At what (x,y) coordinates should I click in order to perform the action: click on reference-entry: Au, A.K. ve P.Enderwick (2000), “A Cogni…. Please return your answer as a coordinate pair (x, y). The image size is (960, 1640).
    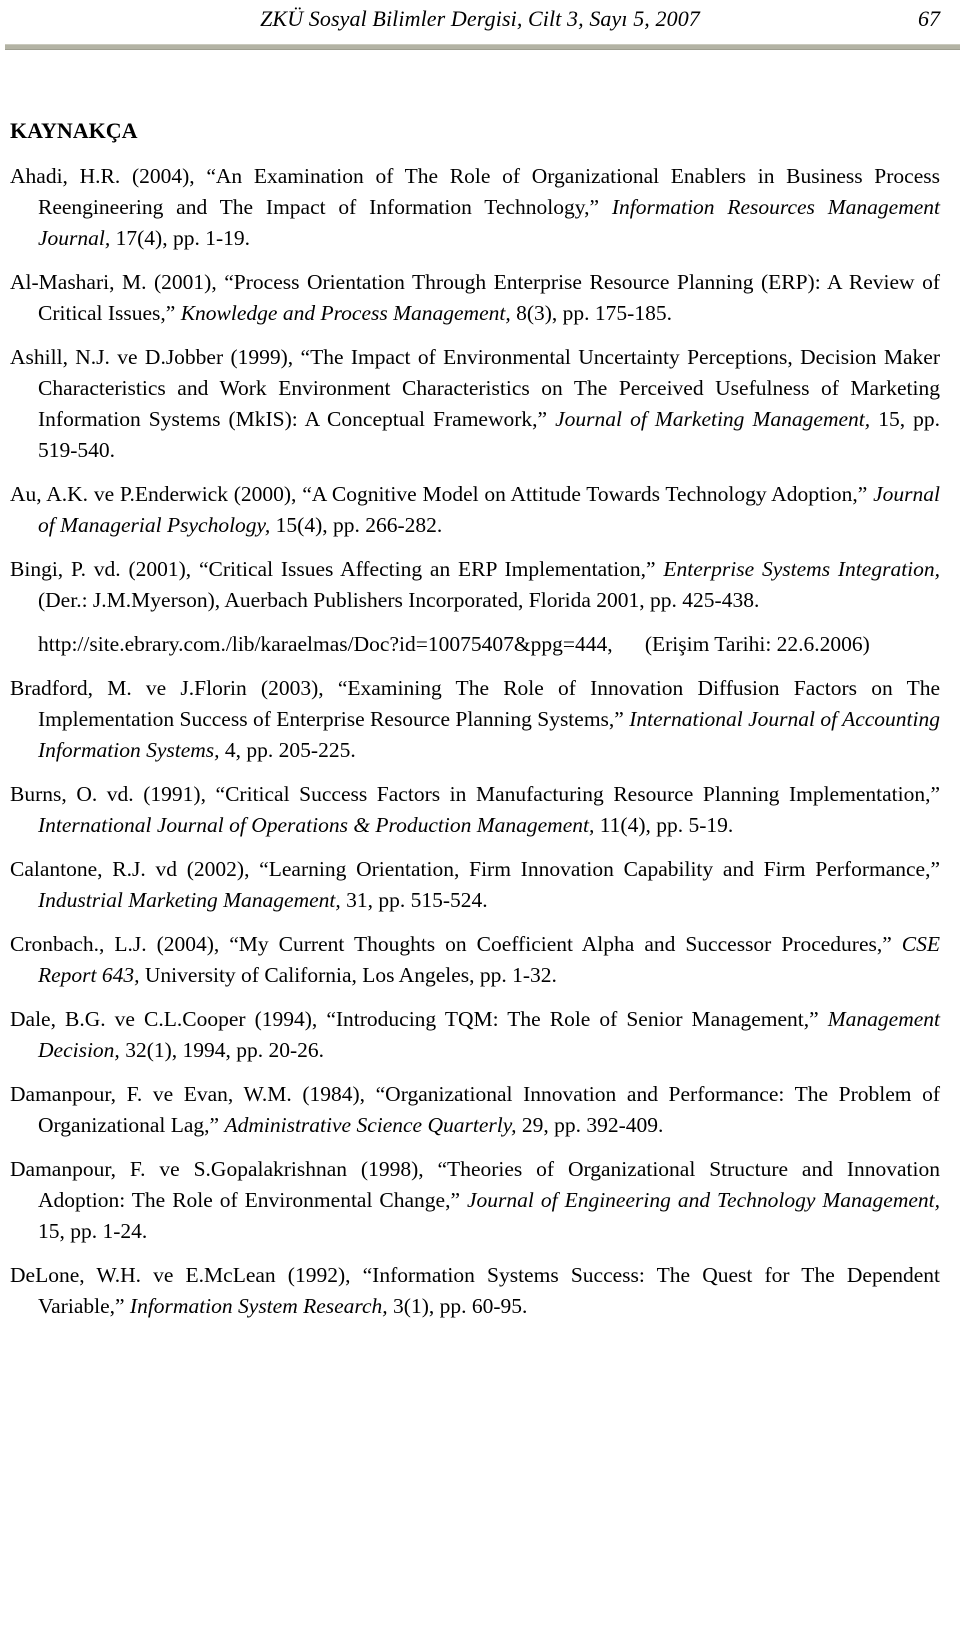
    Looking at the image, I should click on (475, 510).